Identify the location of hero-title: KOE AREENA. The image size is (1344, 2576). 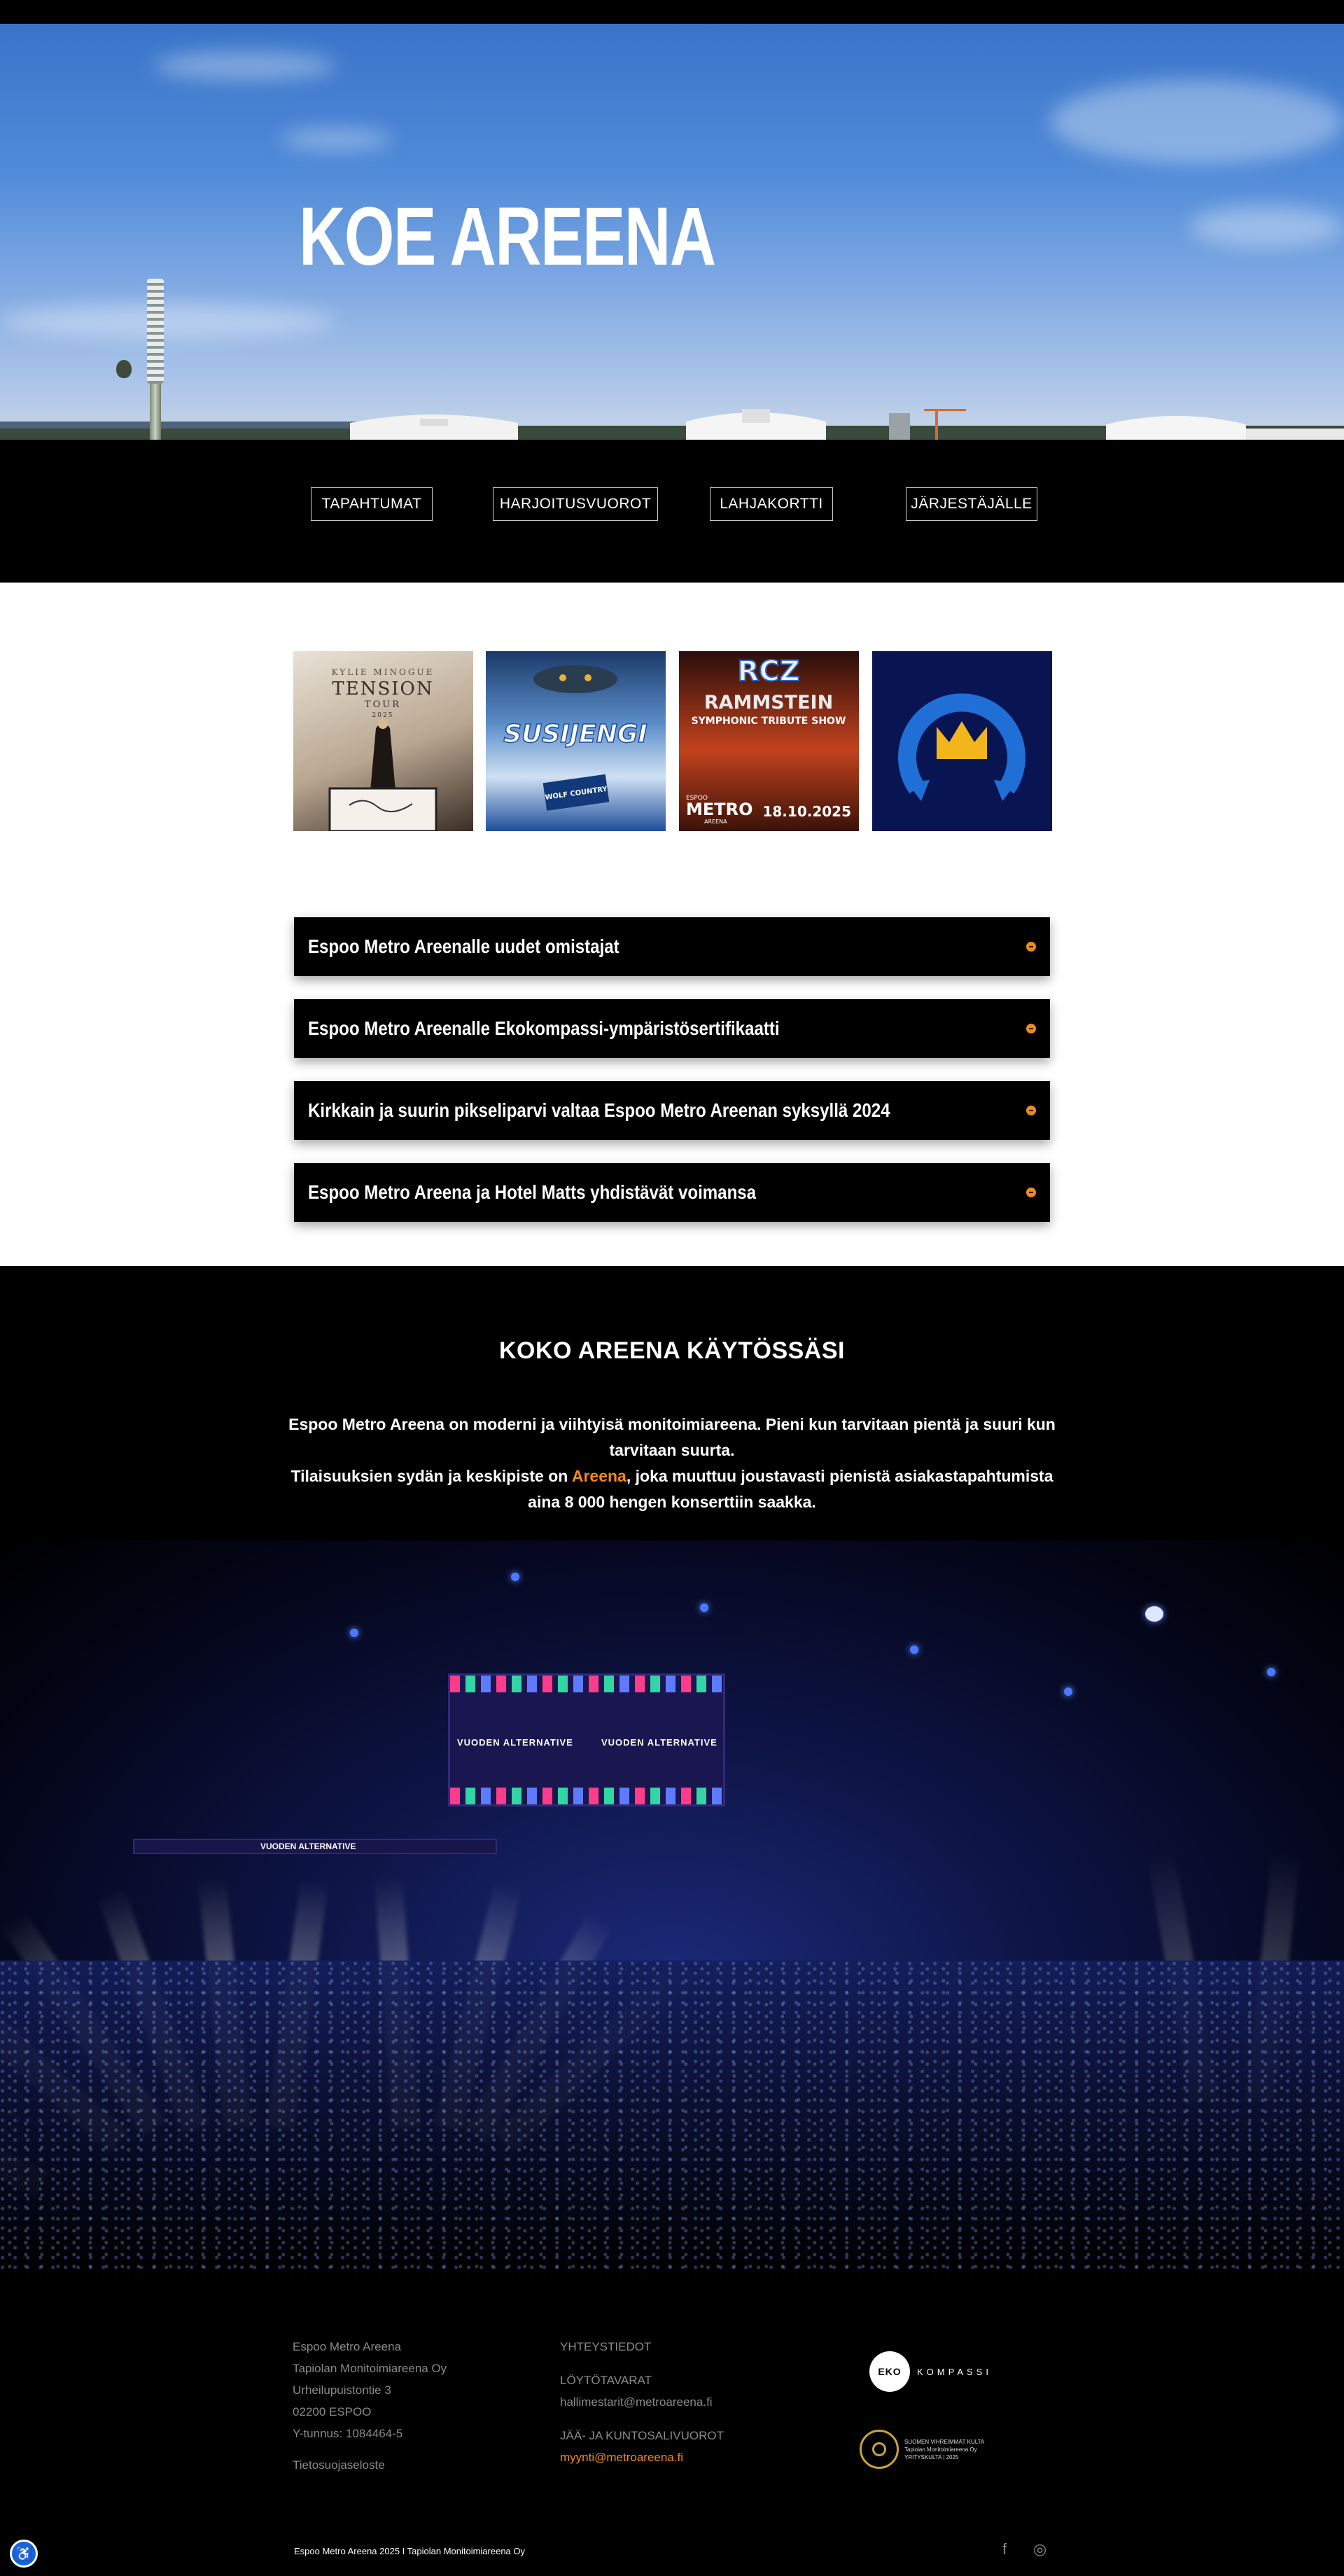
(507, 236).